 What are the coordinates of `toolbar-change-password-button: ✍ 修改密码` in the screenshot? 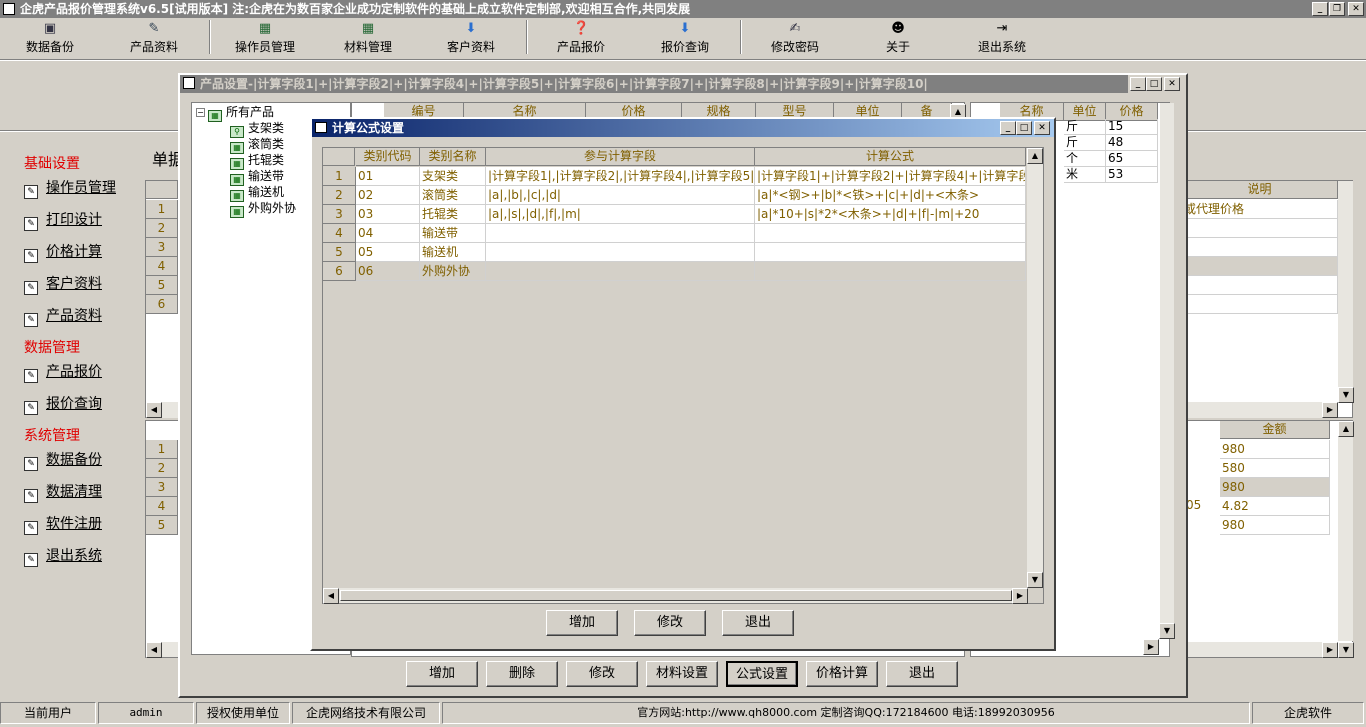 It's located at (795, 40).